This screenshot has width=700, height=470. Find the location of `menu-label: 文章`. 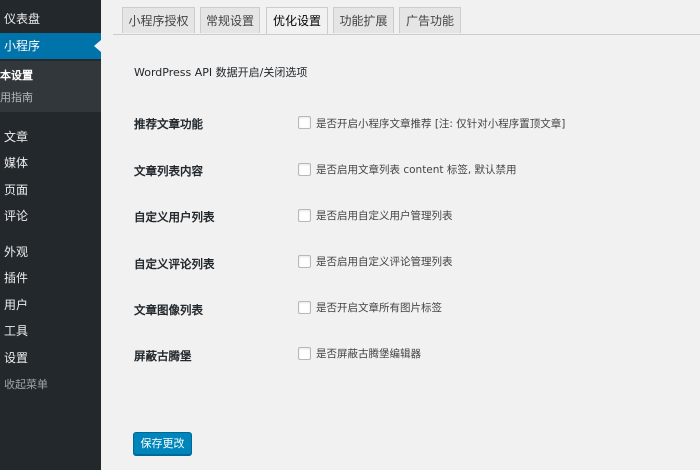

menu-label: 文章 is located at coordinates (16, 137).